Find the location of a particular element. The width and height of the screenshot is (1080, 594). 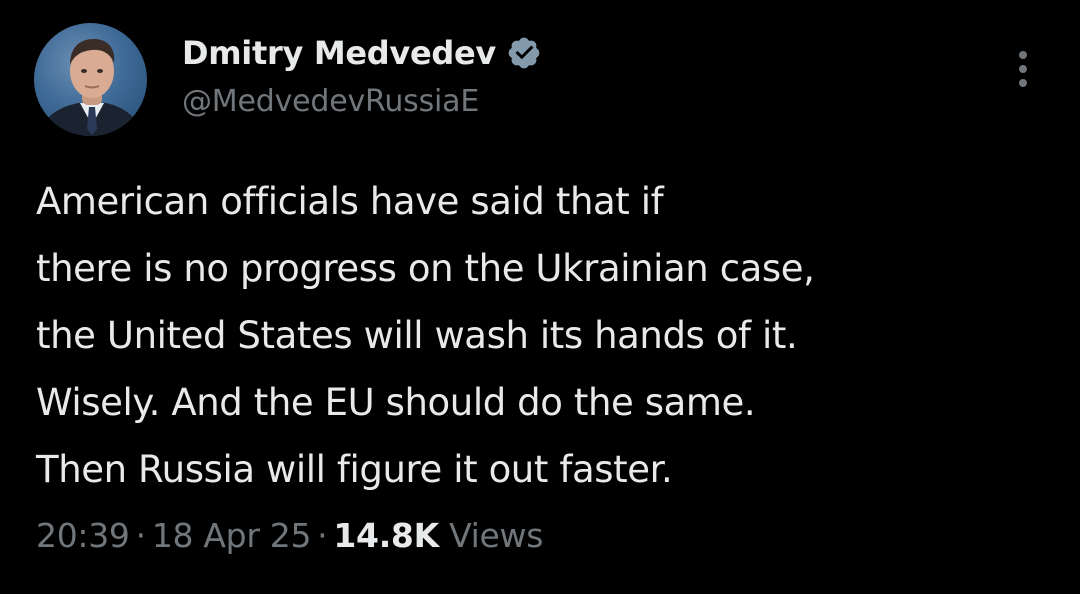

author-handle: @MedvedevRussiaE is located at coordinates (362, 101).